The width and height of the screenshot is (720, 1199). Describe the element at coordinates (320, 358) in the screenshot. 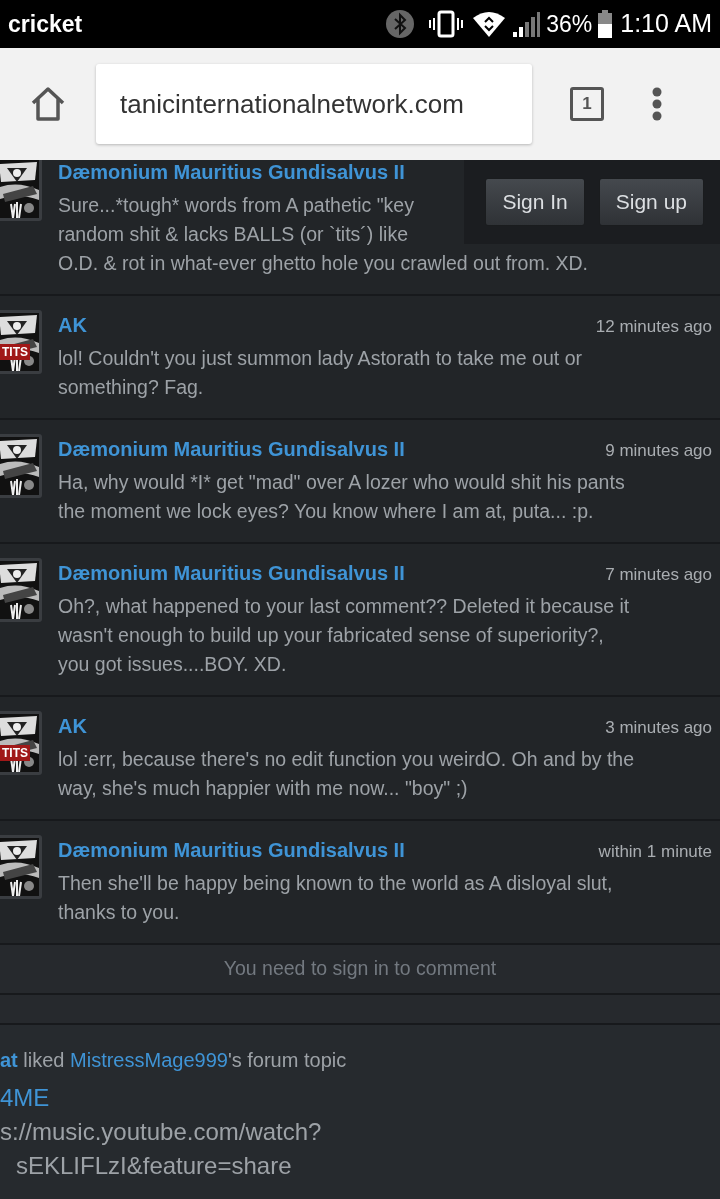

I see `comment-text: lol! Couldn't you just summon lady Astorath to take me out or` at that location.